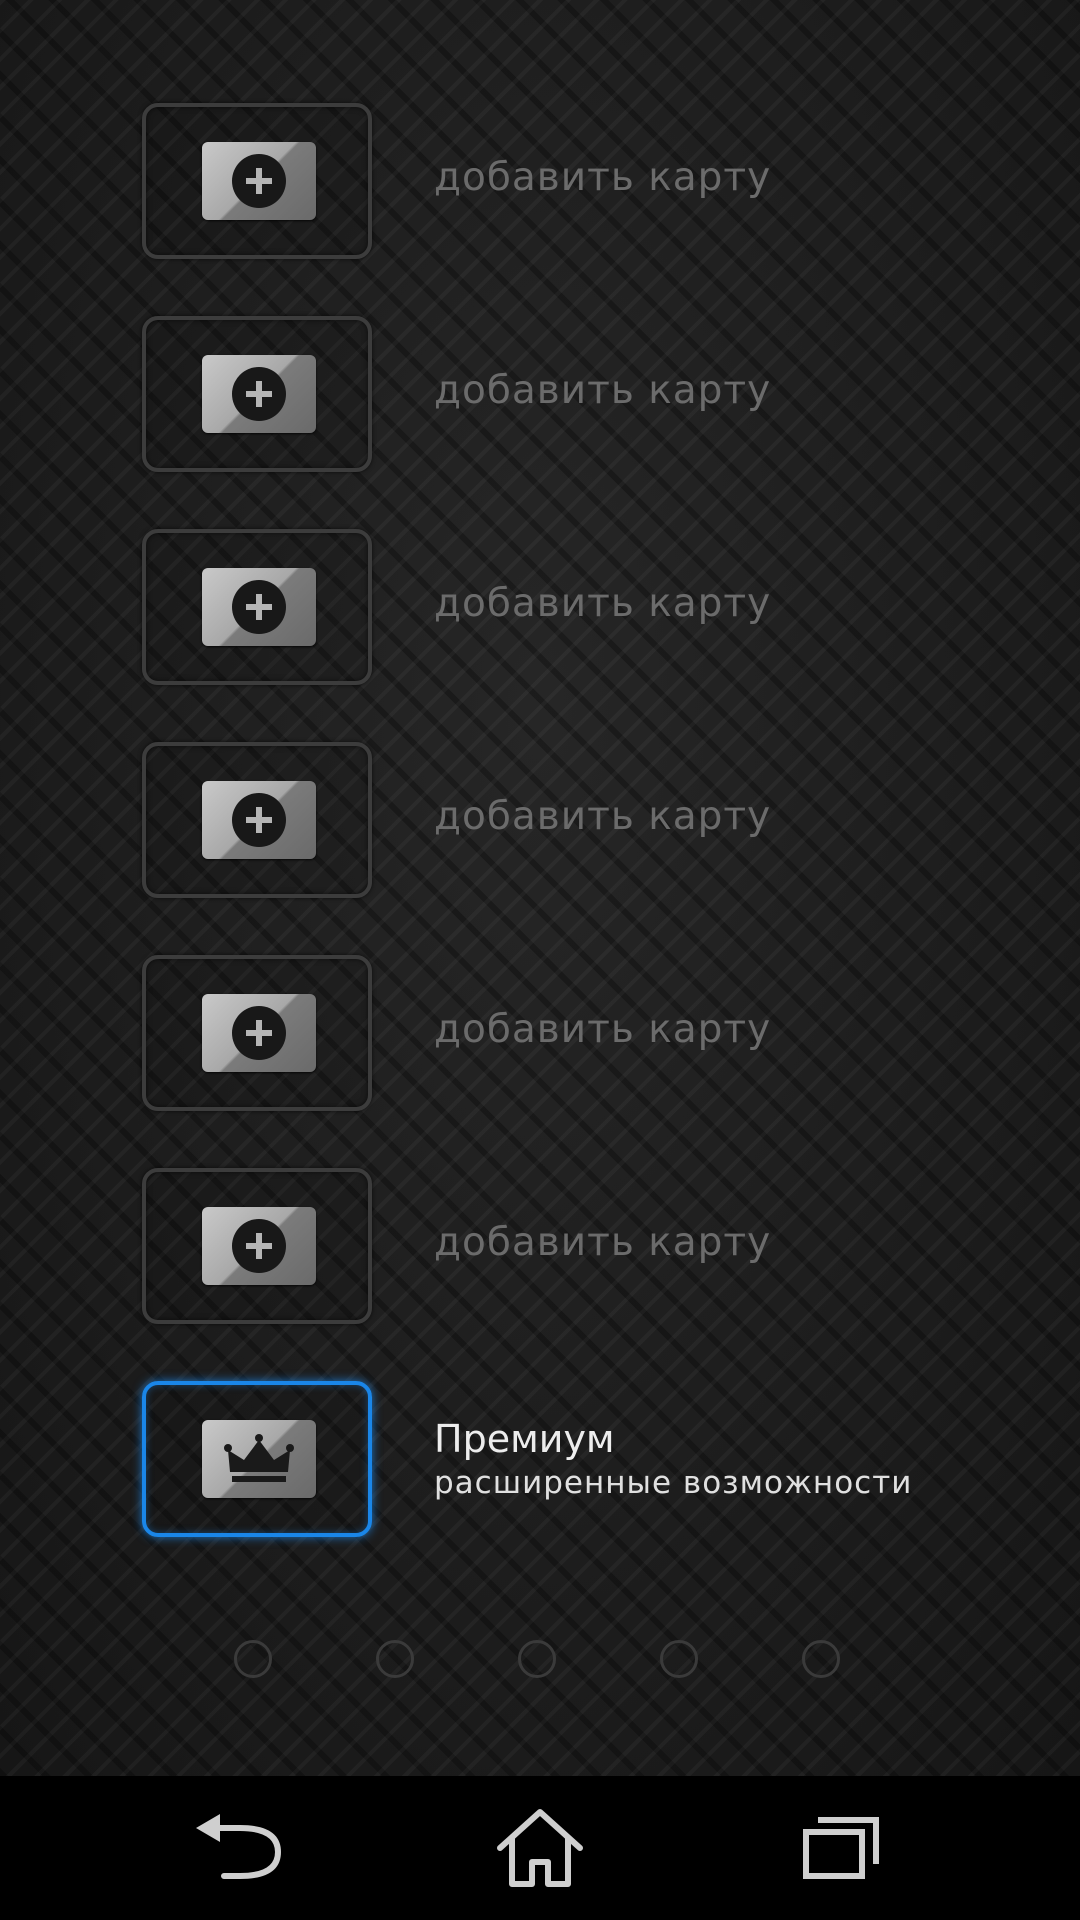 This screenshot has height=1920, width=1080. I want to click on card-slot-6: добавить карту, so click(592, 1246).